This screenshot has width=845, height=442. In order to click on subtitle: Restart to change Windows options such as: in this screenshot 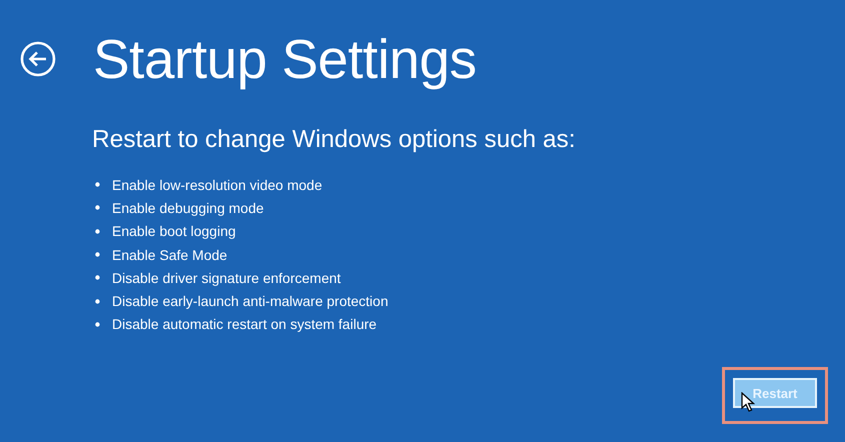, I will do `click(334, 140)`.